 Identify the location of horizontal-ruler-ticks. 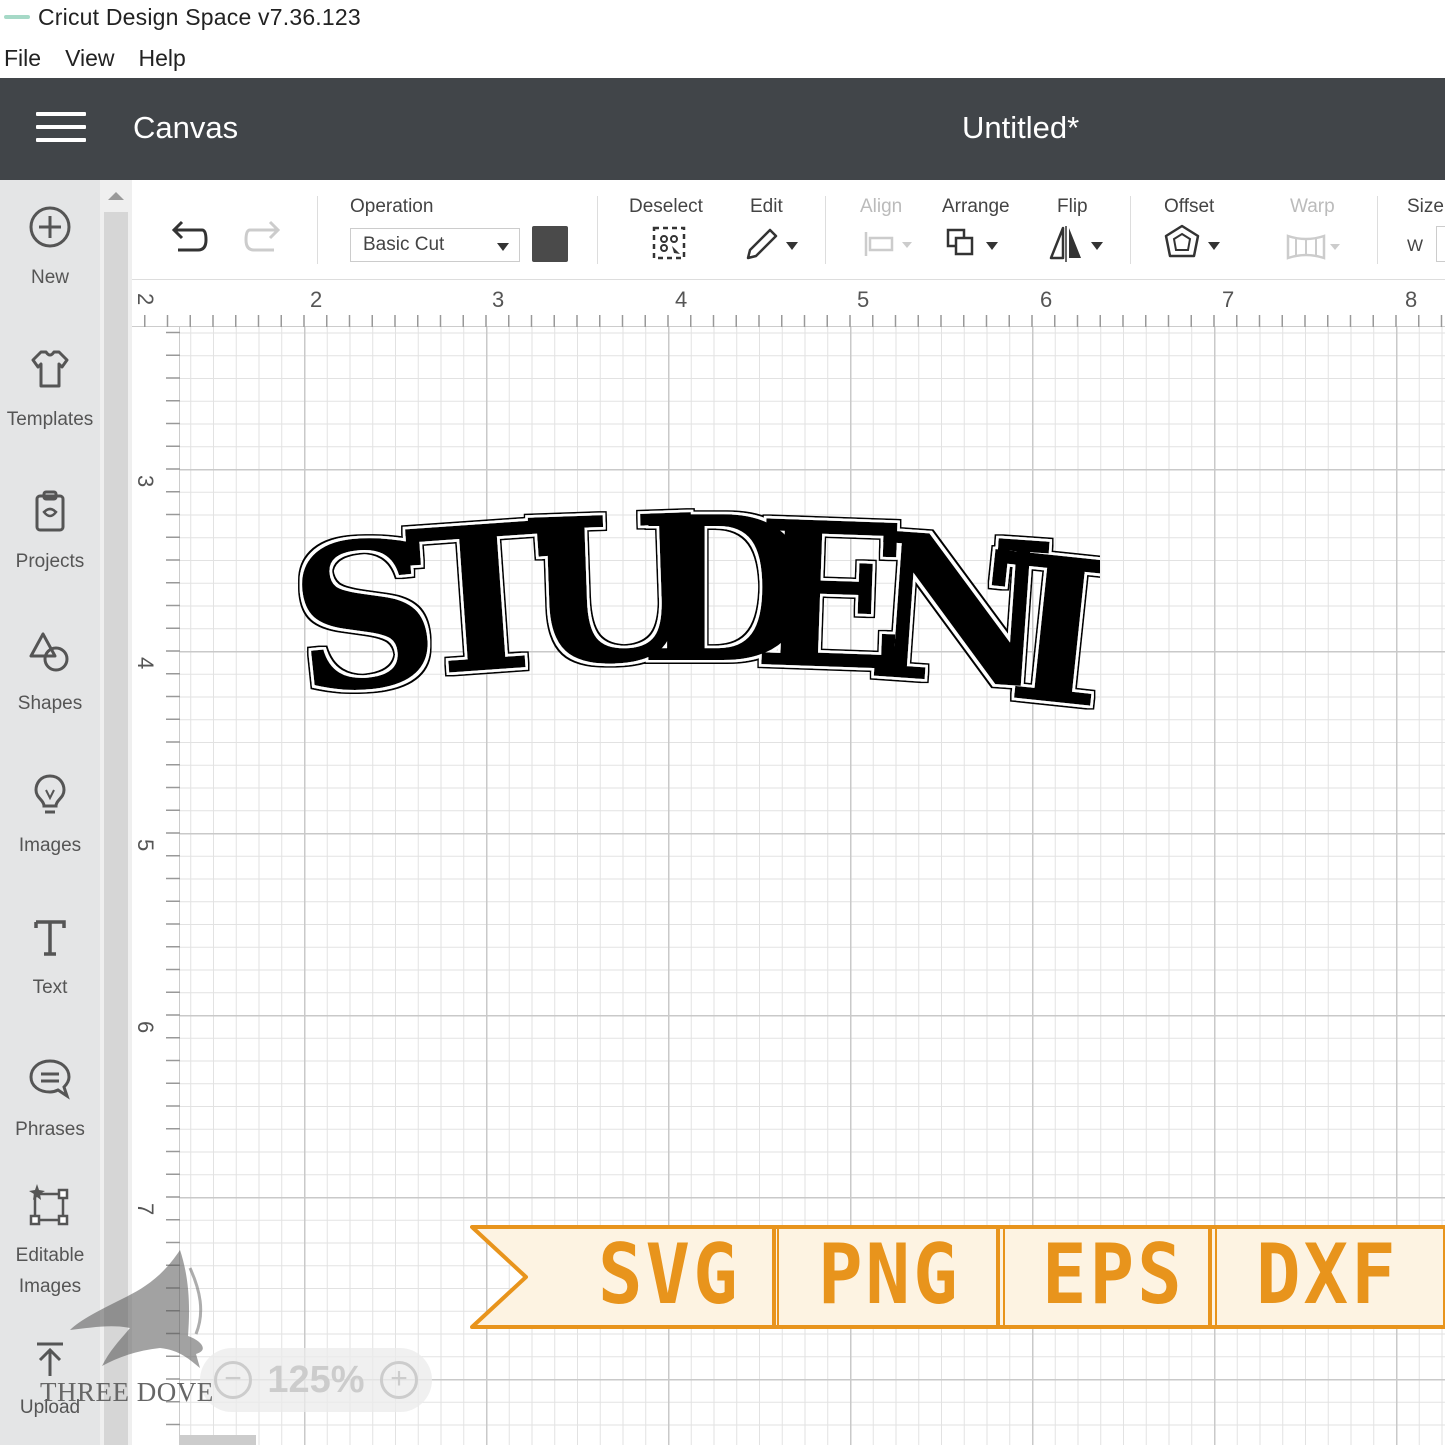
(793, 321).